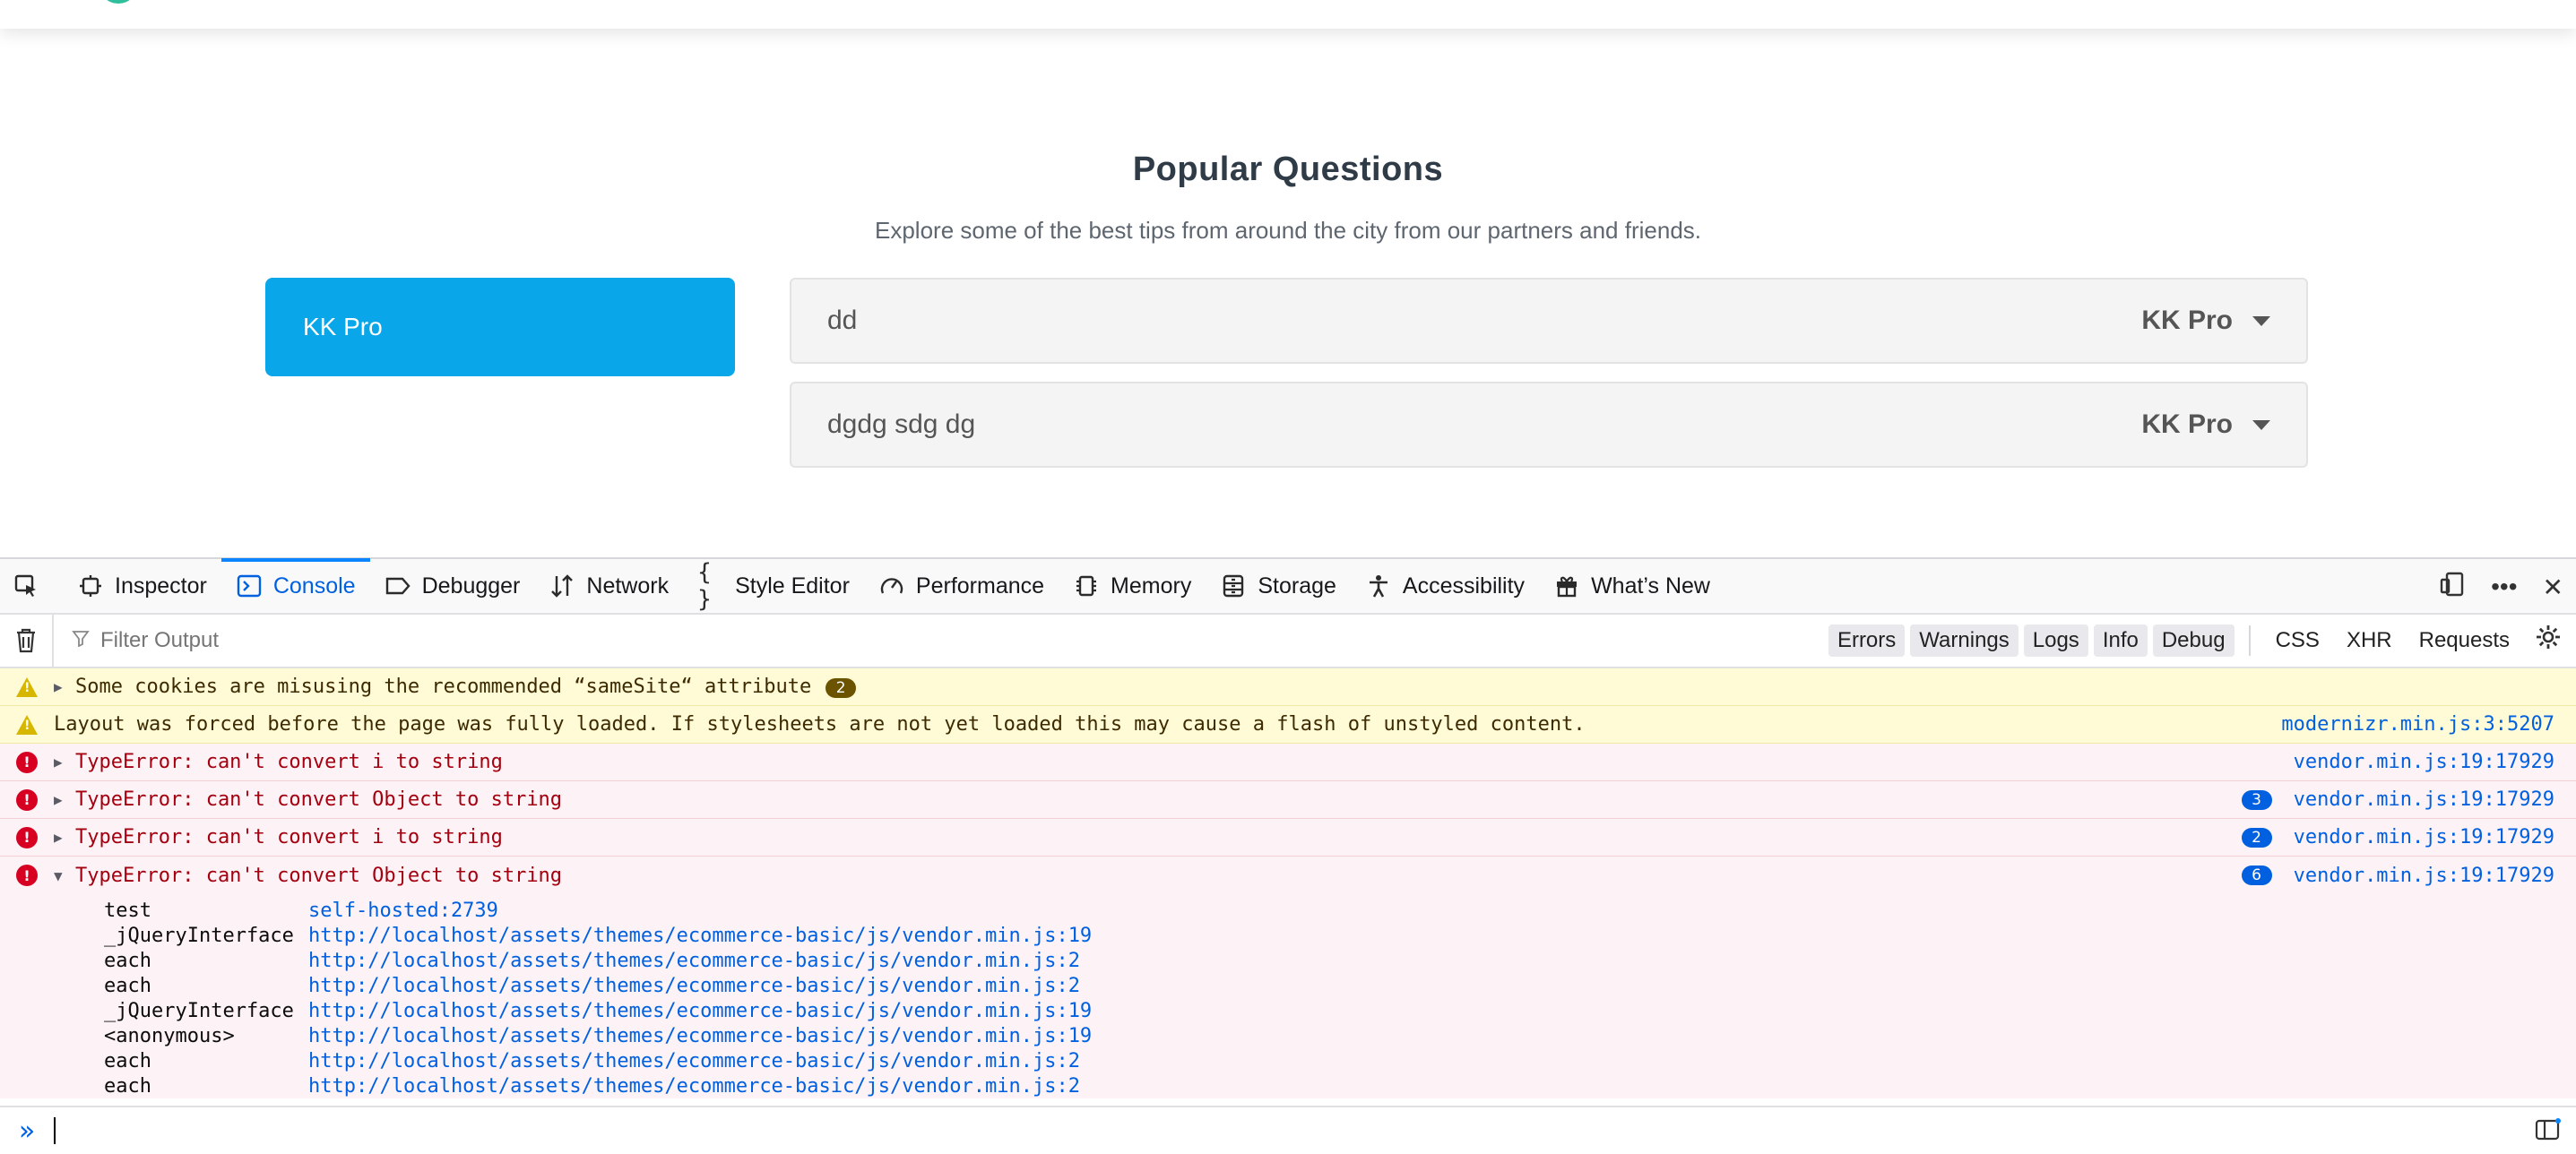 The width and height of the screenshot is (2576, 1154). Describe the element at coordinates (1151, 586) in the screenshot. I see `tab-label: Memory` at that location.